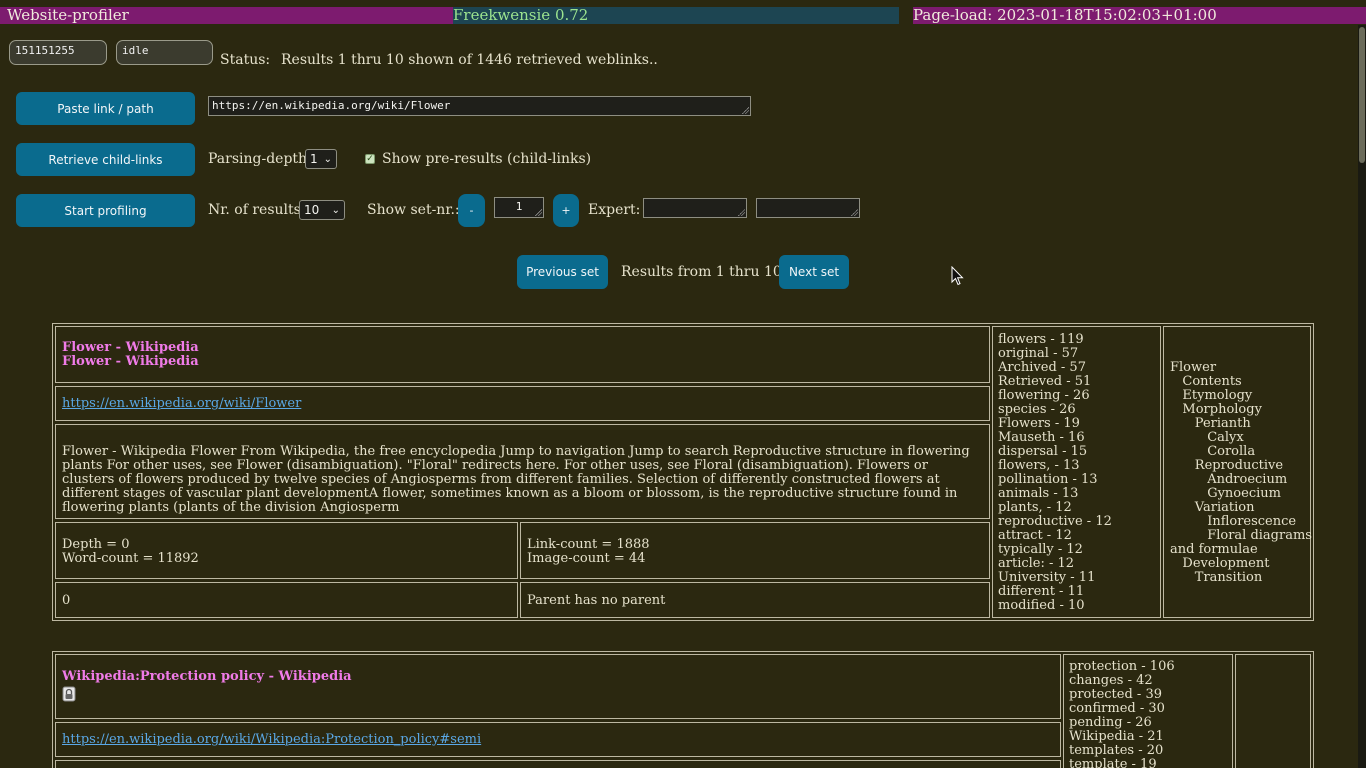 The width and height of the screenshot is (1366, 768). What do you see at coordinates (1041, 437) in the screenshot?
I see `keyword-item: Mauseth - 16` at bounding box center [1041, 437].